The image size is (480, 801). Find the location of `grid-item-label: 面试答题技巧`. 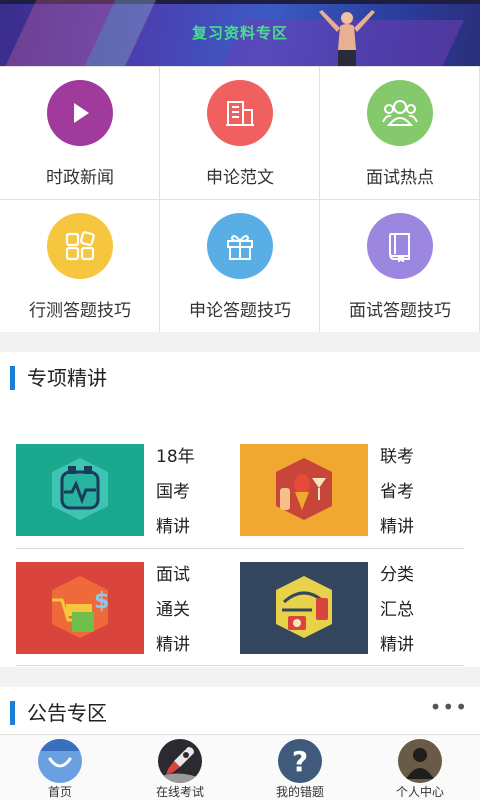

grid-item-label: 面试答题技巧 is located at coordinates (400, 311).